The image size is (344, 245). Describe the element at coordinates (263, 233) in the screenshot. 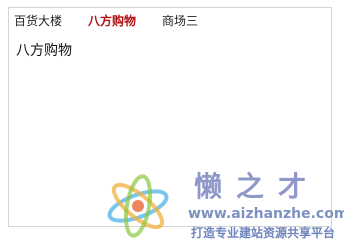

I see `watermark-slogan: 打造专业建站资源共享平台` at that location.